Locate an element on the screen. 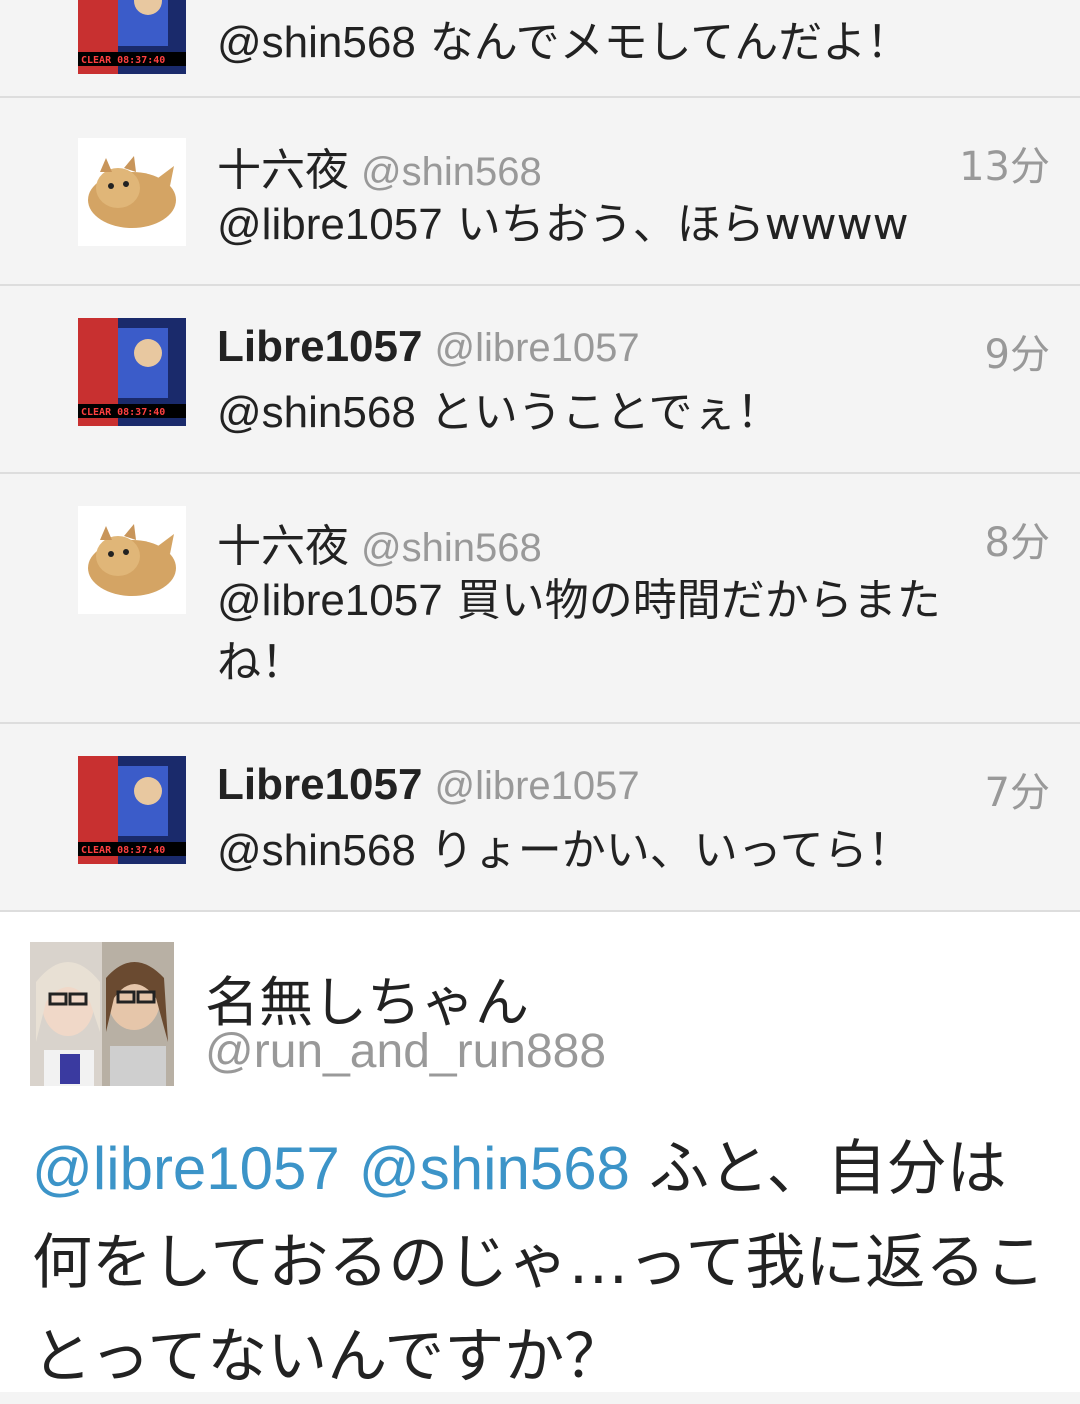 The width and height of the screenshot is (1080, 1404). tweet-text: @shin568 りょーかい、いってら！ is located at coordinates (618, 851).